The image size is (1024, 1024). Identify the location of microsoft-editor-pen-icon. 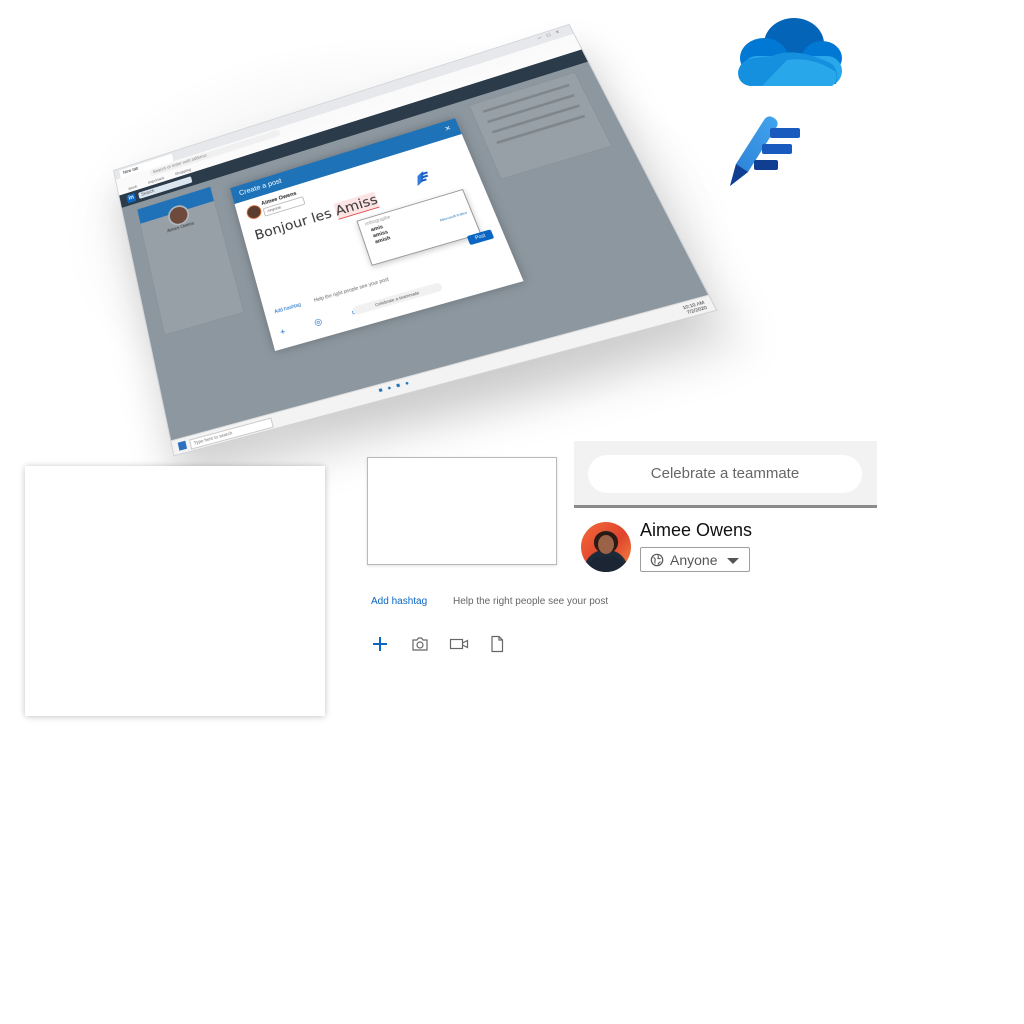
(765, 151).